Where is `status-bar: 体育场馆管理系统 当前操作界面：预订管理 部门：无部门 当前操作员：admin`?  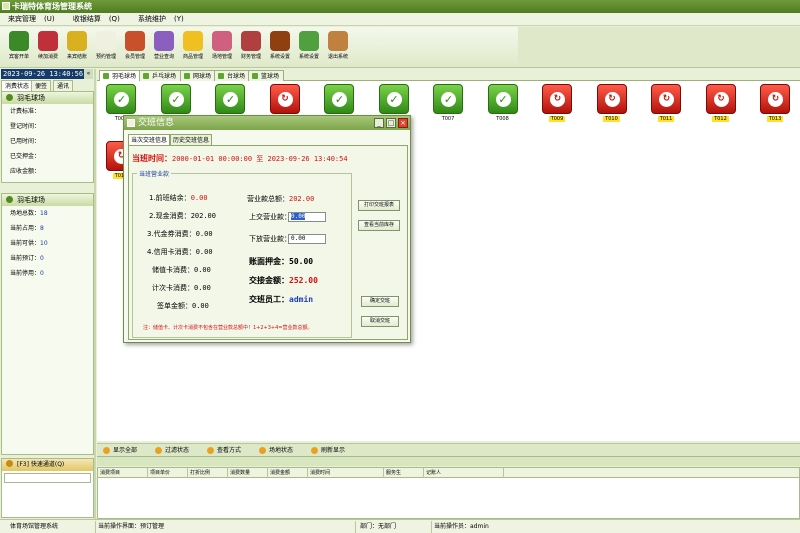 status-bar: 体育场馆管理系统 当前操作界面：预订管理 部门：无部门 当前操作员：admin is located at coordinates (400, 526).